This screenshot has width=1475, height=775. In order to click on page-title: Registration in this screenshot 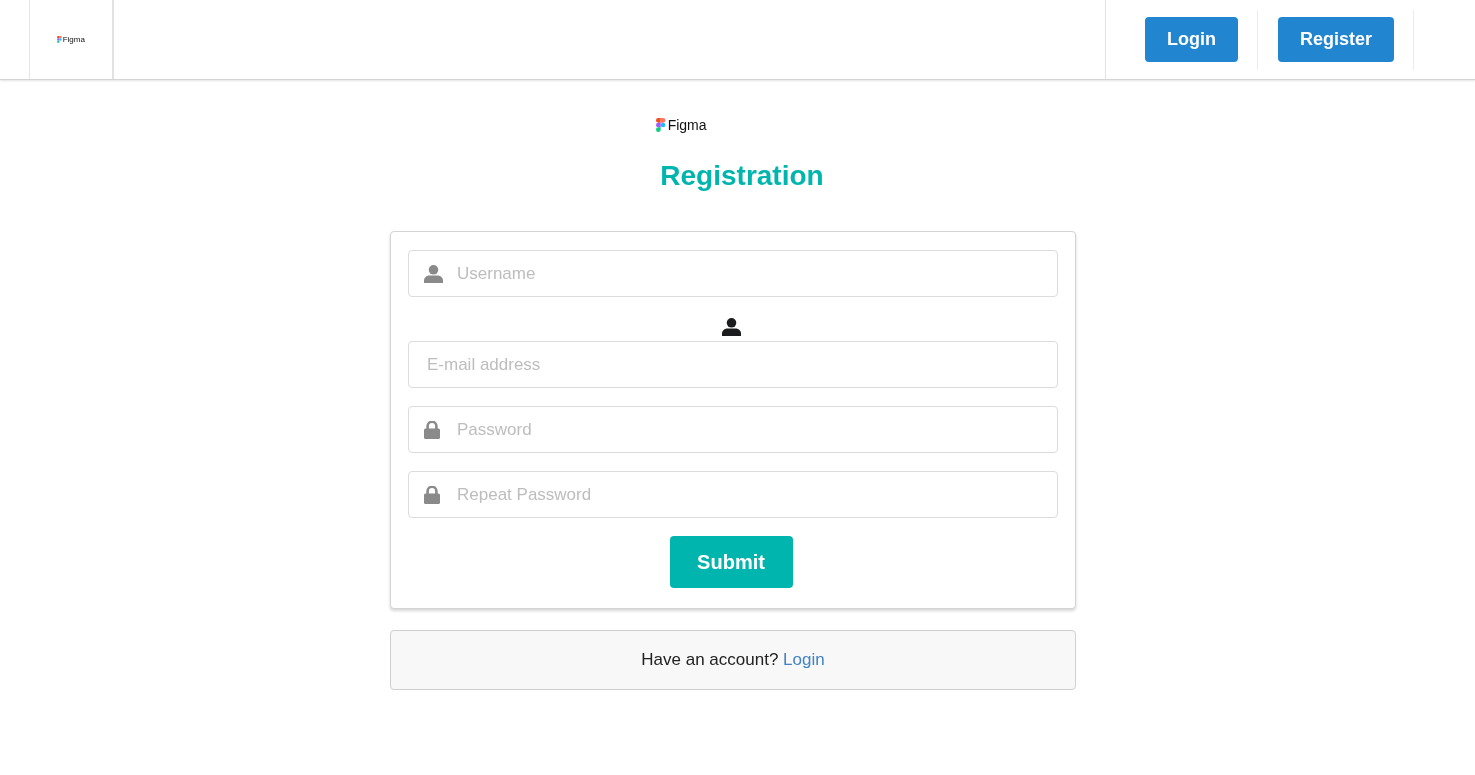, I will do `click(742, 176)`.